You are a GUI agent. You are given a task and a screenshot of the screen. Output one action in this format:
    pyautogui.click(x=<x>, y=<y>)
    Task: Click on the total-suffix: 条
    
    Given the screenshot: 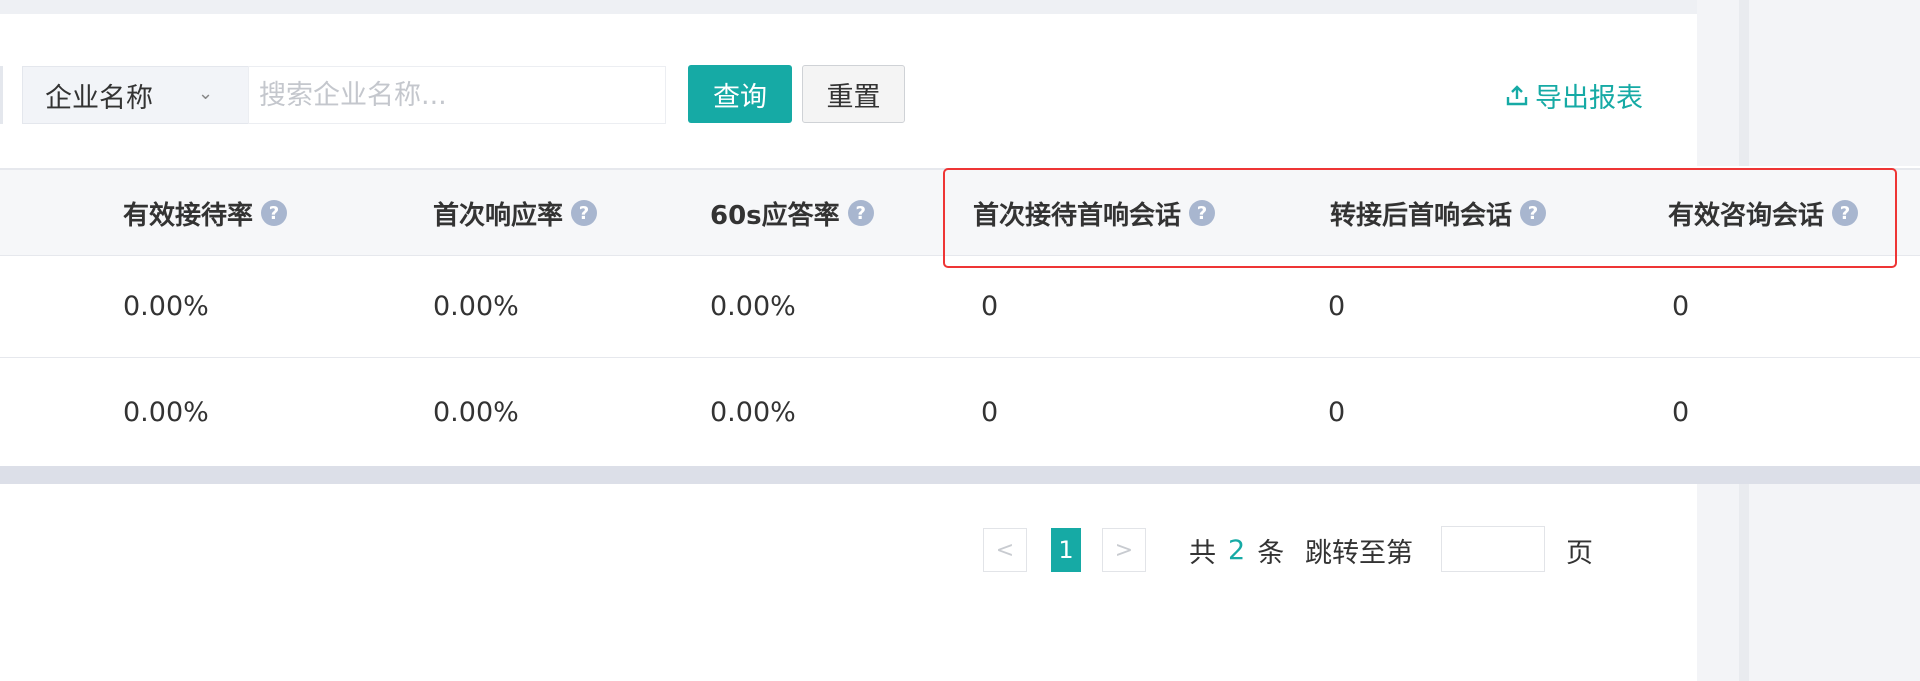 What is the action you would take?
    pyautogui.click(x=1271, y=553)
    